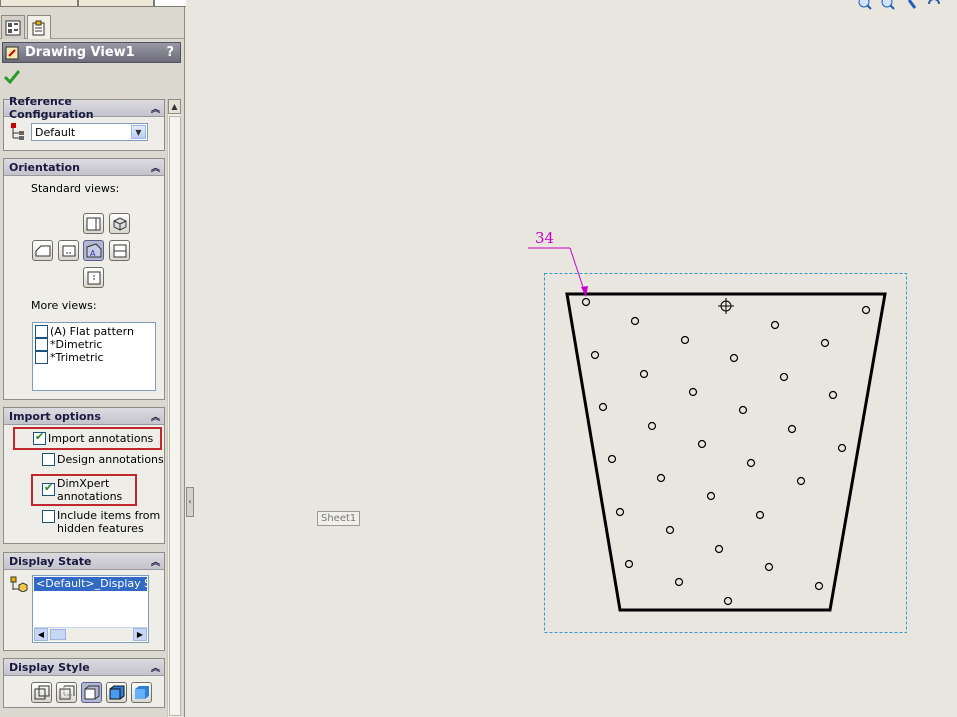  What do you see at coordinates (89, 132) in the screenshot?
I see `configuration-dropdown: Default ▼` at bounding box center [89, 132].